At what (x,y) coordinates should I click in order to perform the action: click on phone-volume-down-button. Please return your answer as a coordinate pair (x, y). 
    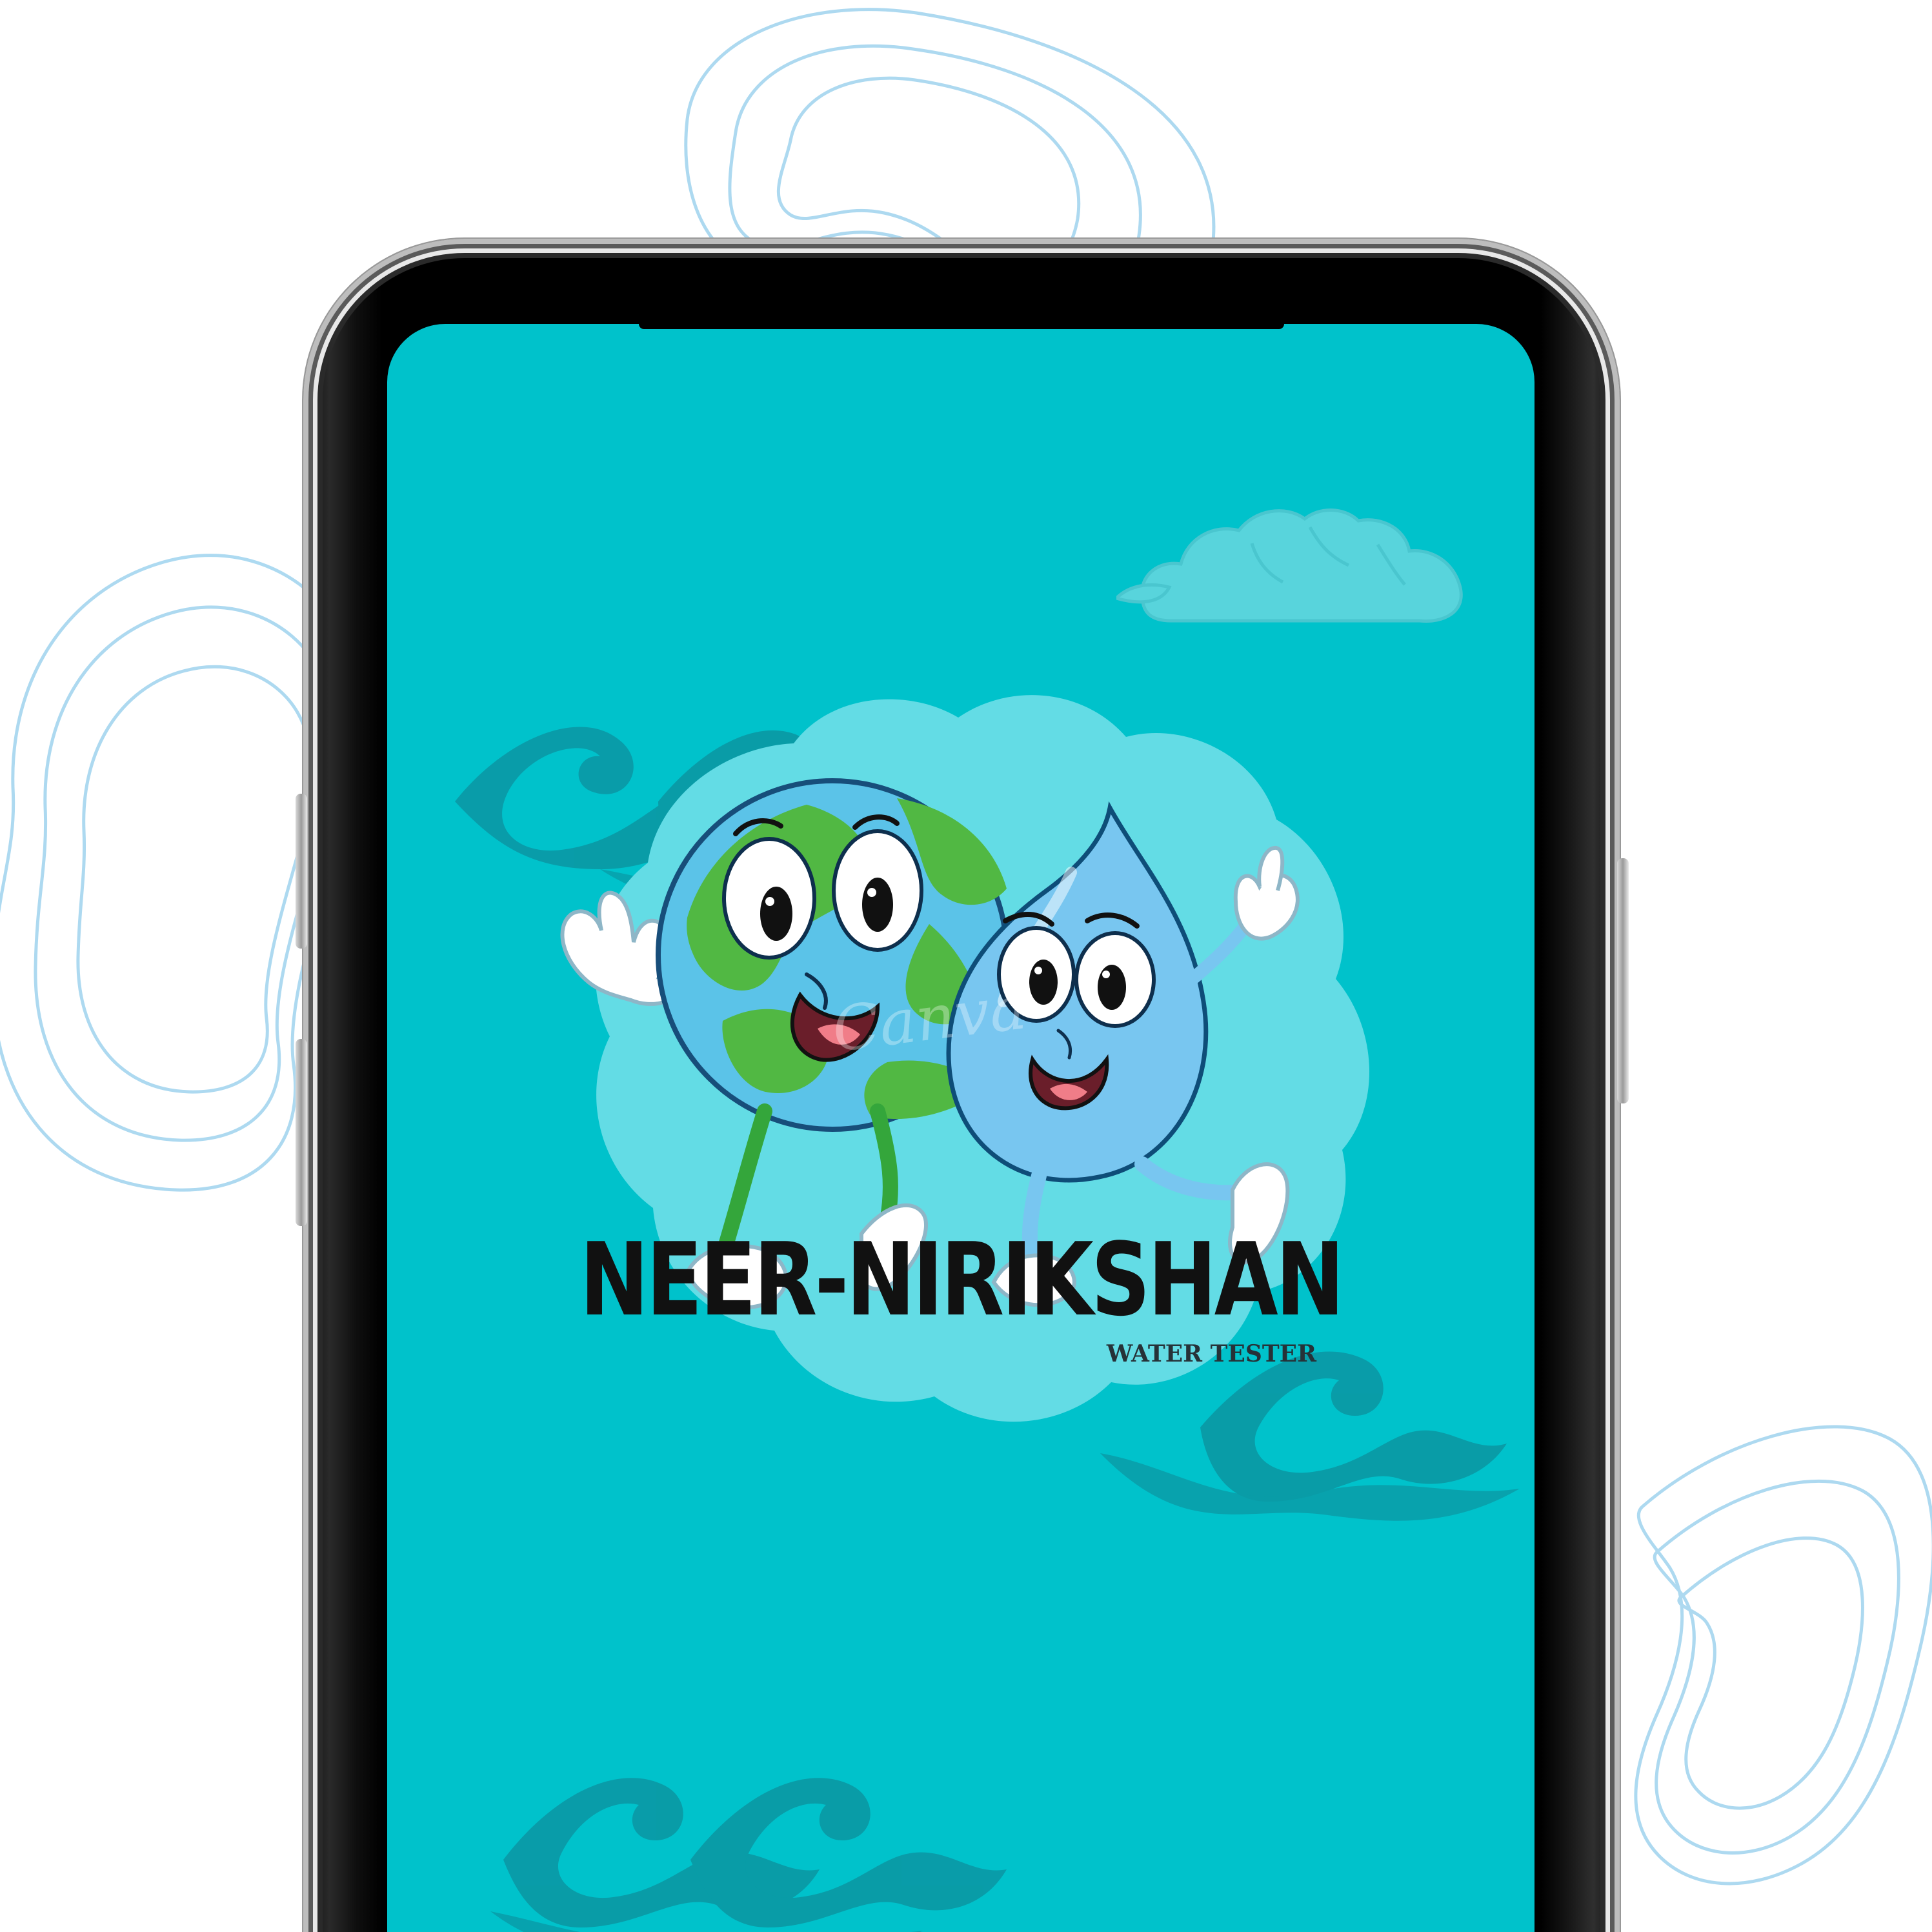
    Looking at the image, I should click on (301, 1132).